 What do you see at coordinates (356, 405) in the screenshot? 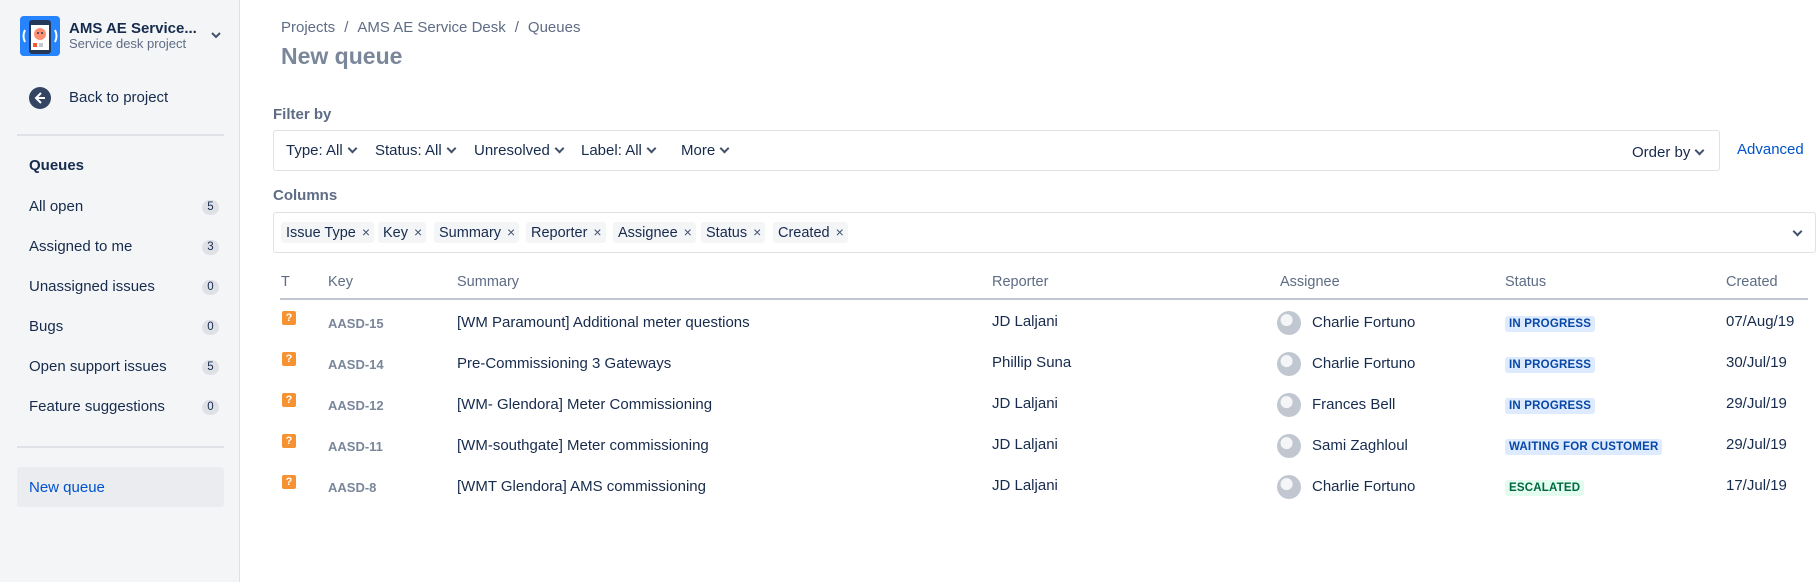
I see `issue-key-link: AASD-12` at bounding box center [356, 405].